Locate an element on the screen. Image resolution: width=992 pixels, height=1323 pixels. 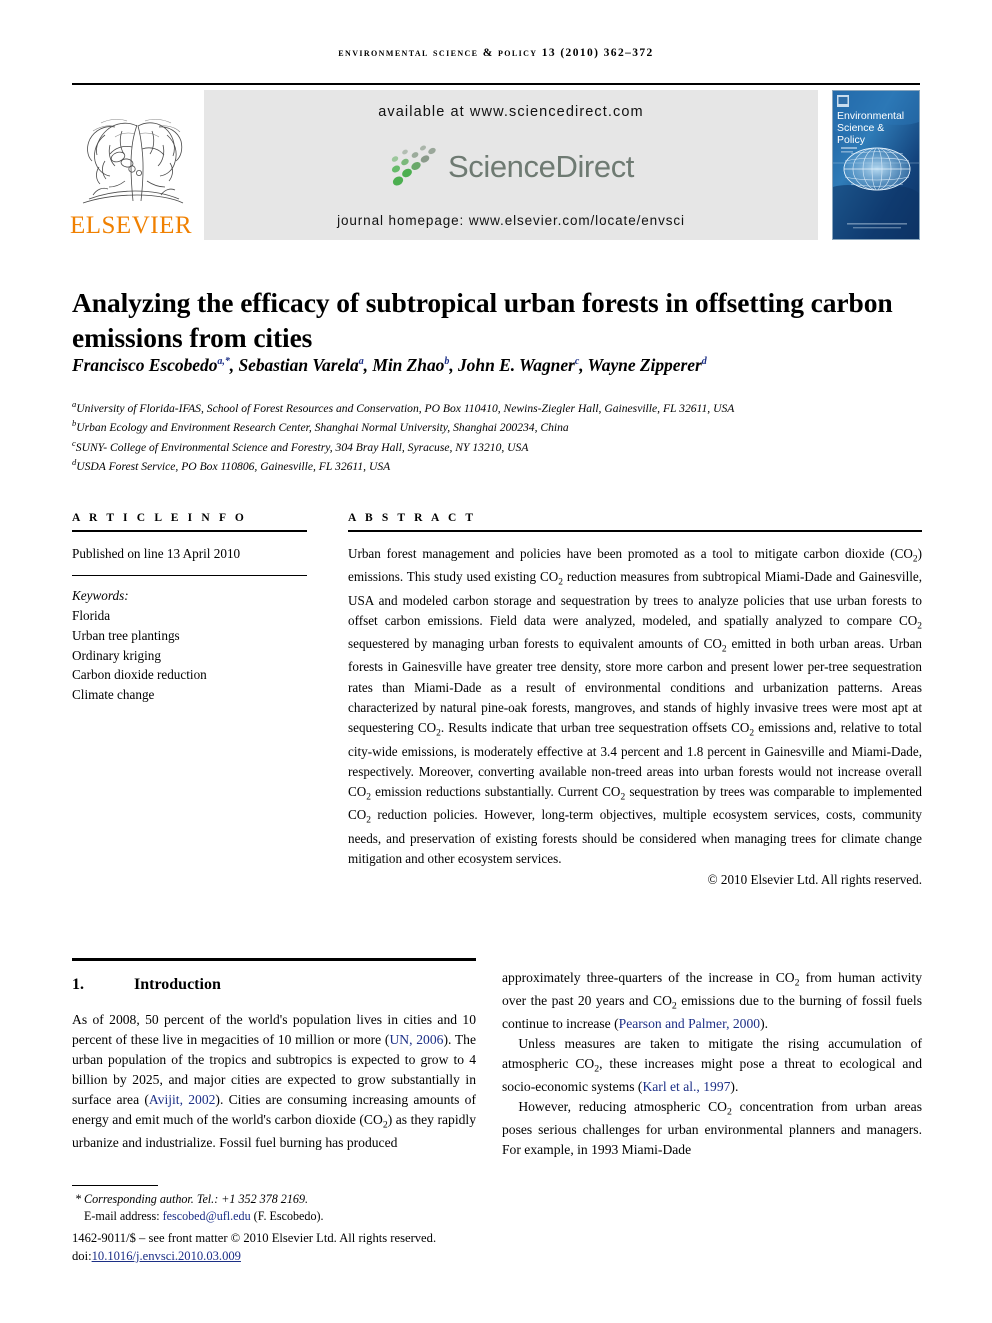
available-at-text: available at www.sciencedirect.com is located at coordinates (511, 112).